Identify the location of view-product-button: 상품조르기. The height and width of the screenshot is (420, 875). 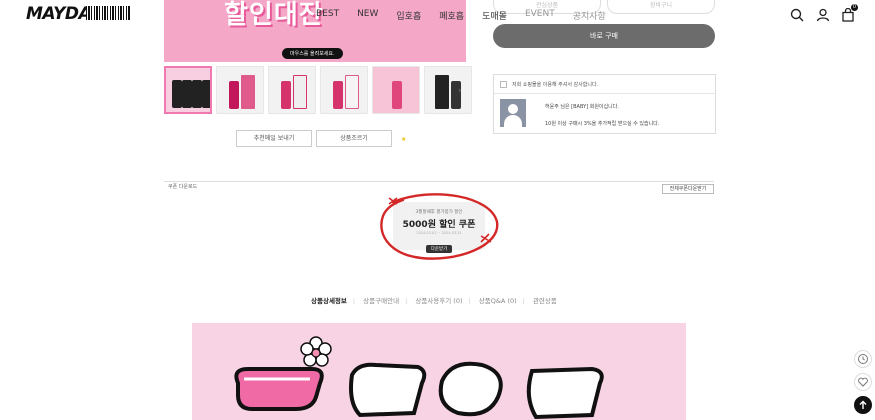
(354, 138).